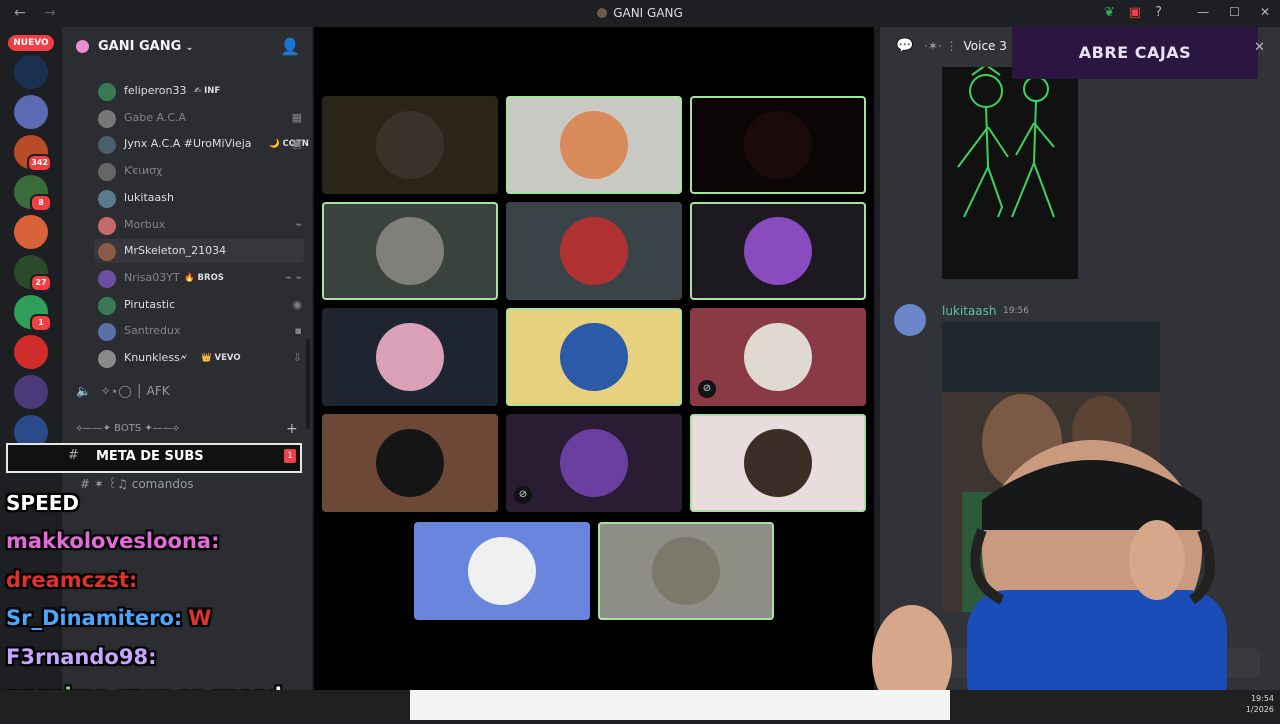 The width and height of the screenshot is (1280, 724). Describe the element at coordinates (969, 311) in the screenshot. I see `message-author: lukitaash` at that location.